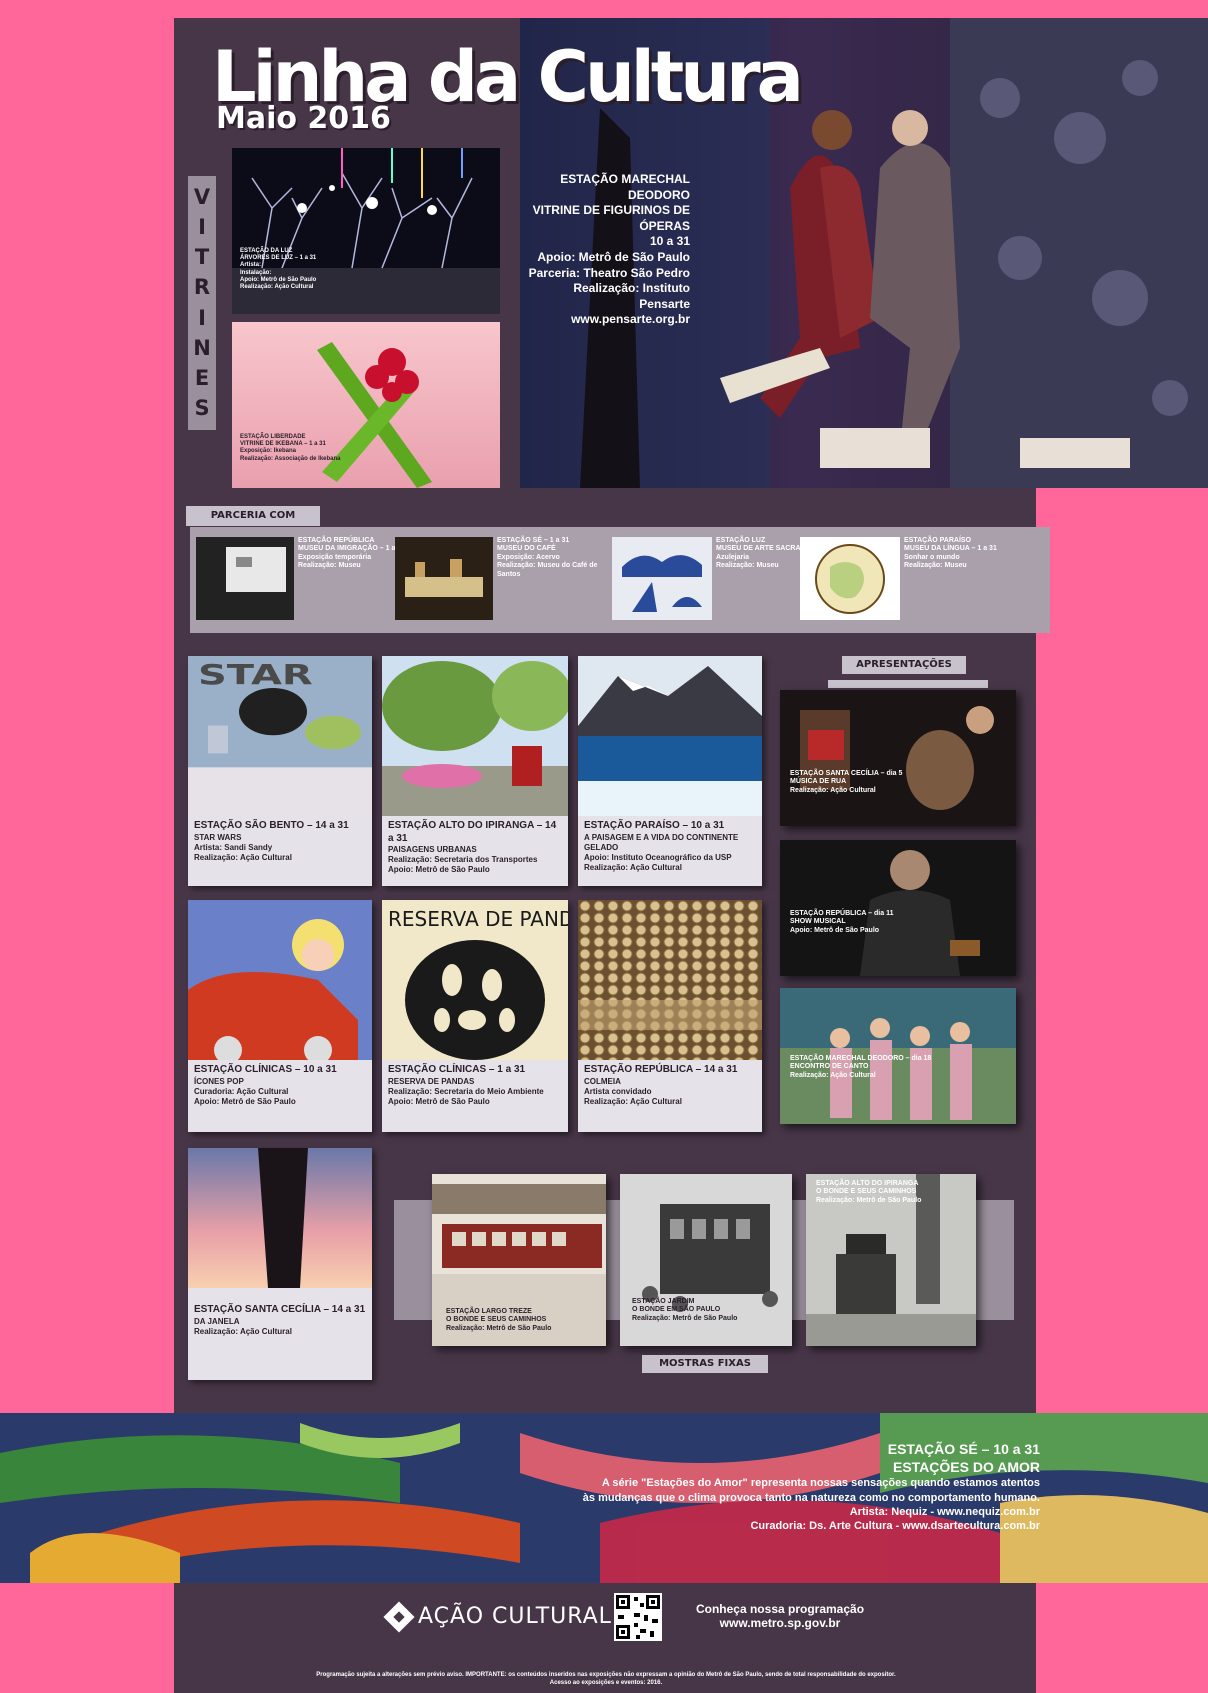 This screenshot has height=1693, width=1208. What do you see at coordinates (202, 303) in the screenshot?
I see `vitrines-vertical-label: V I T R I N E S` at bounding box center [202, 303].